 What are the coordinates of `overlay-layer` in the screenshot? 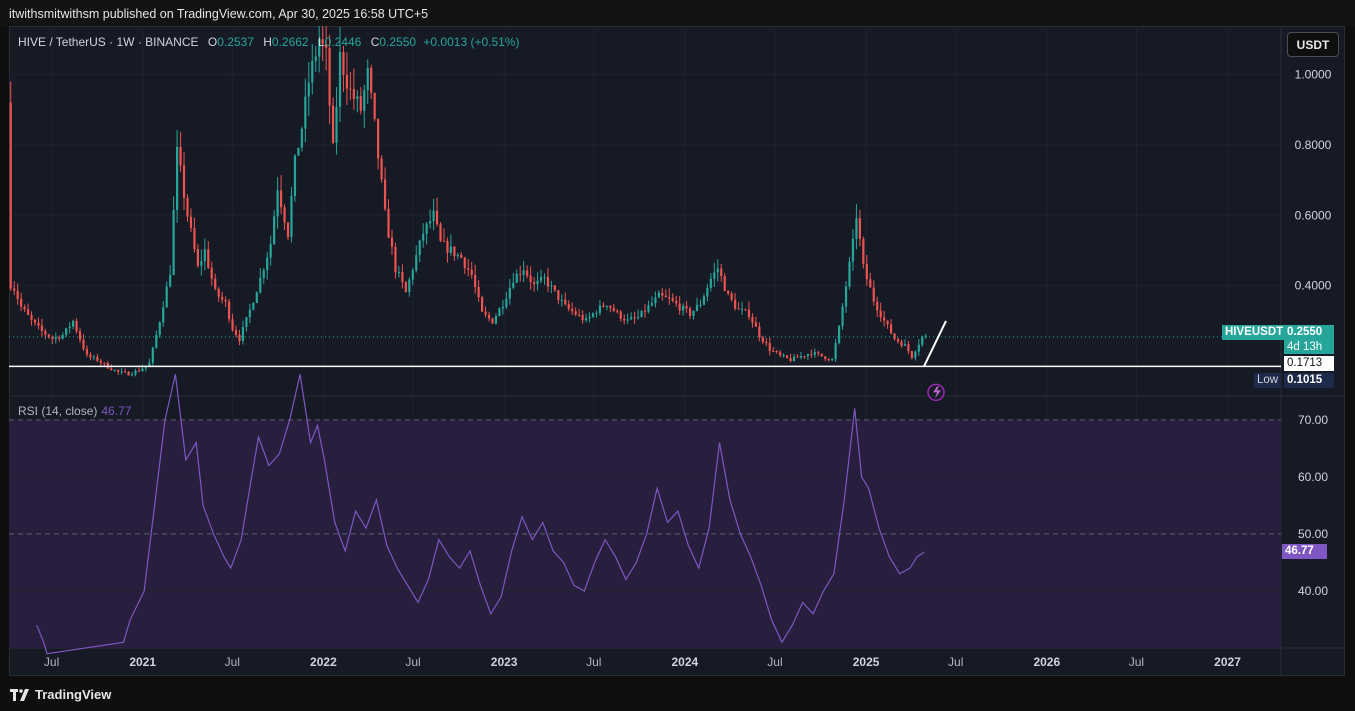 It's located at (645, 361).